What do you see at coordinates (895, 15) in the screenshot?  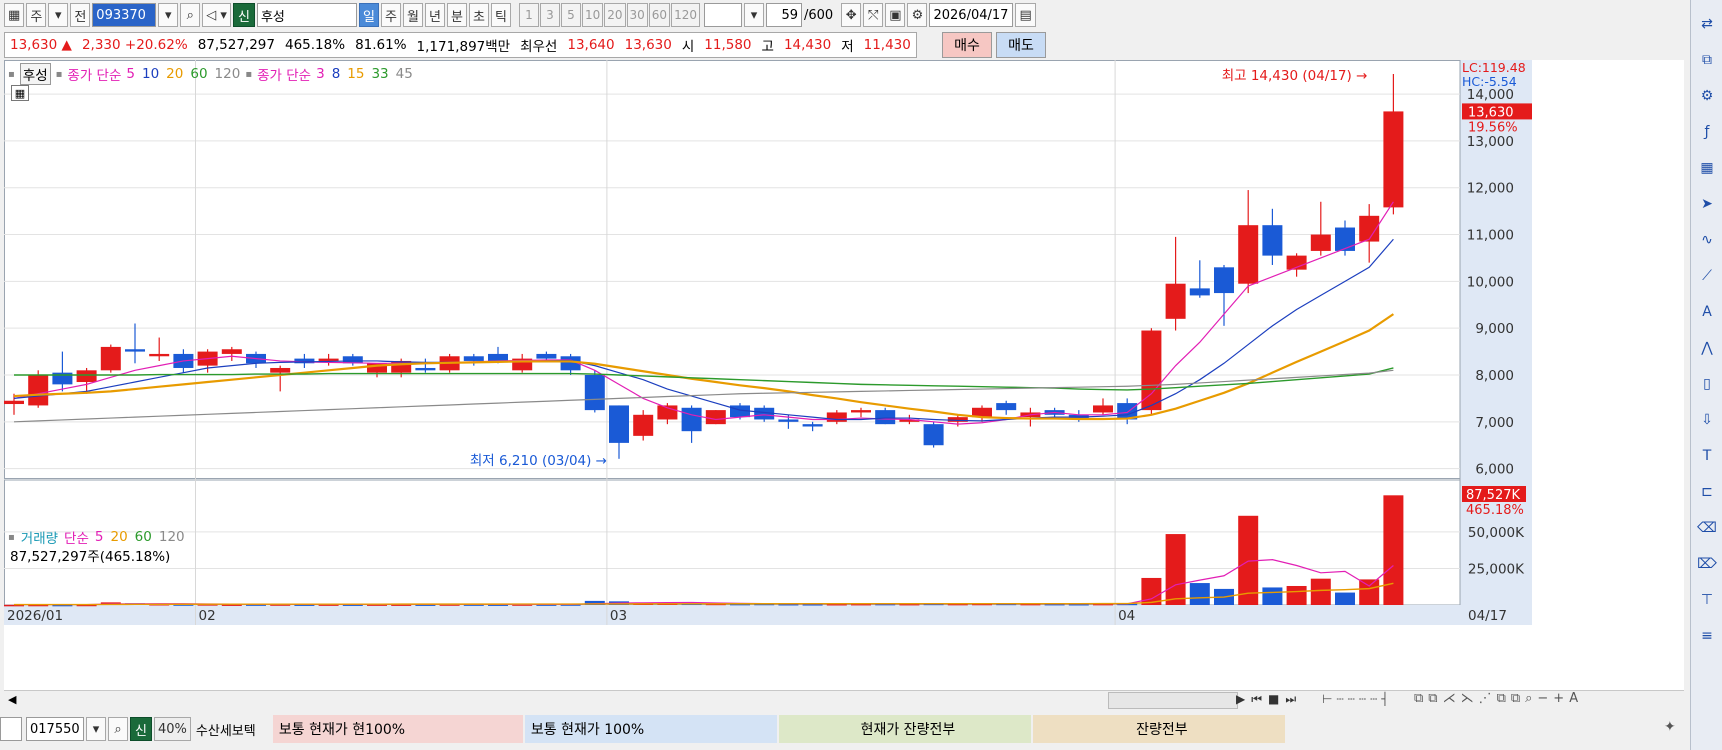 I see `save-icon: ▣` at bounding box center [895, 15].